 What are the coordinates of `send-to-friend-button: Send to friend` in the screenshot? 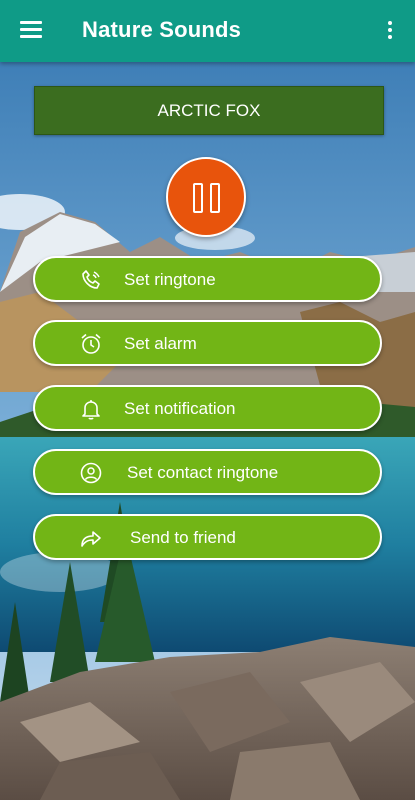 It's located at (207, 537).